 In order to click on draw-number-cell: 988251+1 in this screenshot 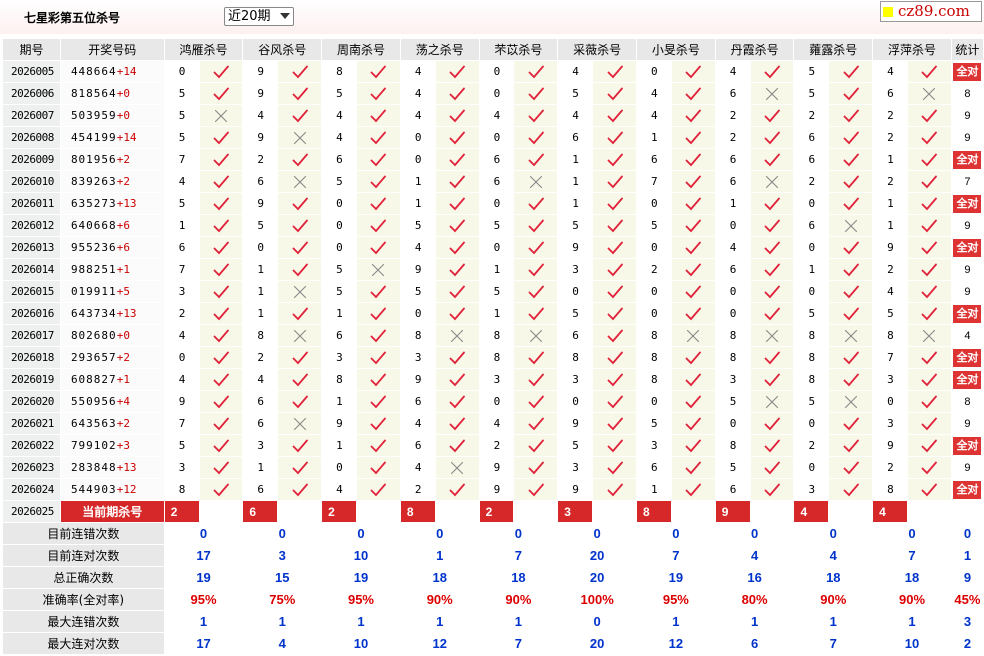, I will do `click(112, 269)`.